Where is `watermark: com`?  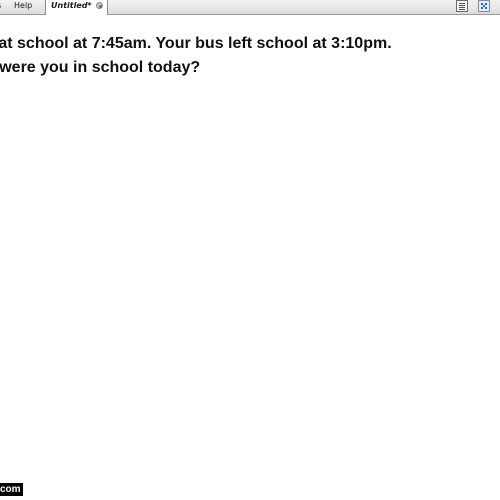
watermark: com is located at coordinates (11, 489).